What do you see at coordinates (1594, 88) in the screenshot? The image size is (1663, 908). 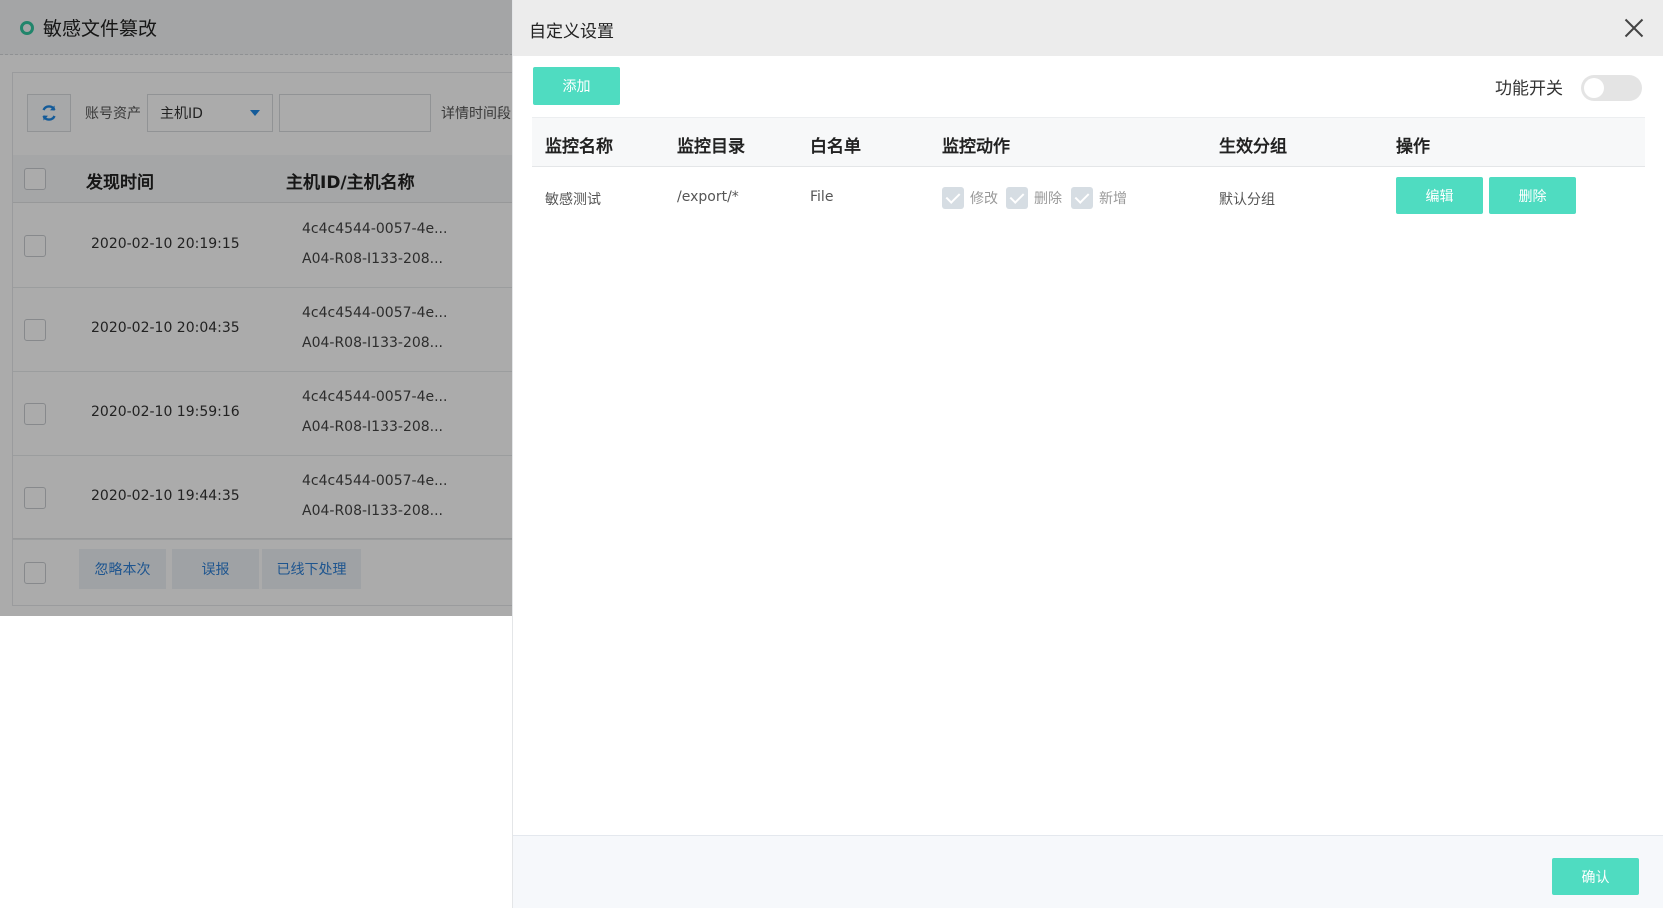 I see `switch-knob` at bounding box center [1594, 88].